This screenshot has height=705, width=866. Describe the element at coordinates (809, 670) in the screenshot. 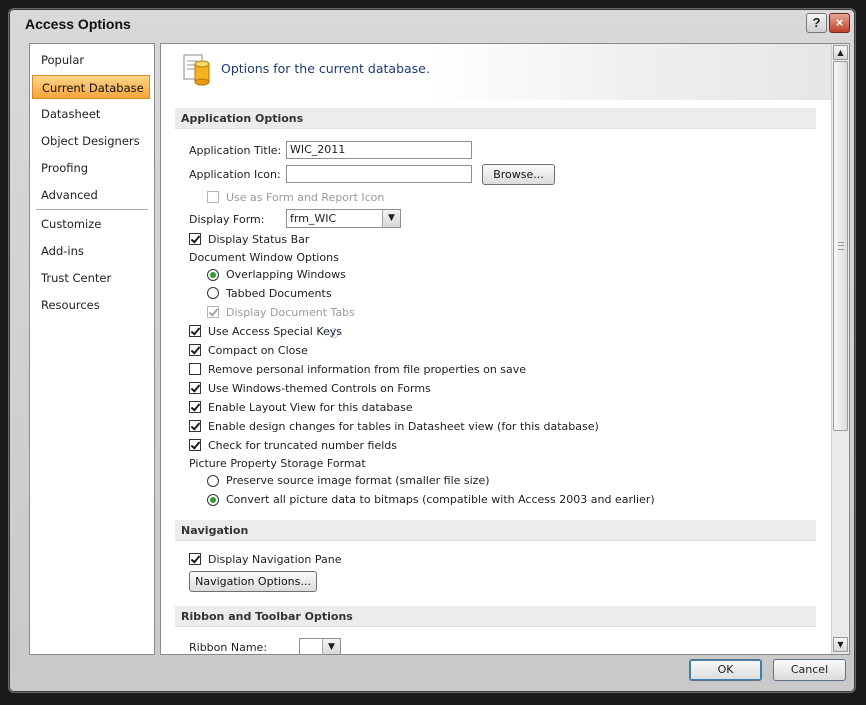

I see `cancel-button: Cancel` at that location.